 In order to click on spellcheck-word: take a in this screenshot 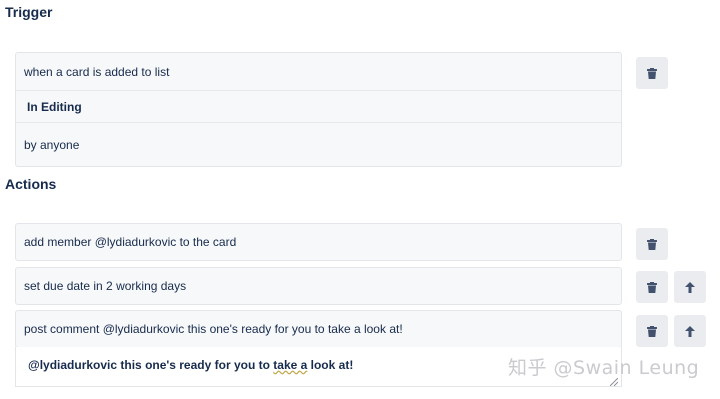, I will do `click(290, 365)`.